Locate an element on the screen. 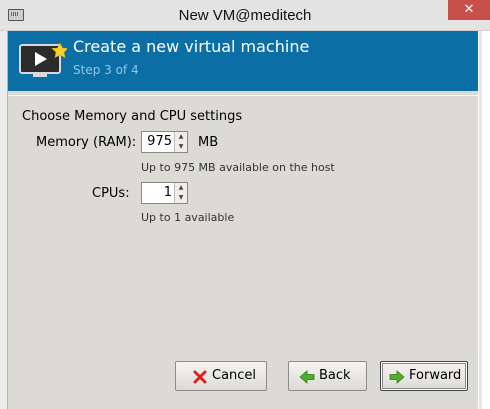 The height and width of the screenshot is (409, 490). window-titlebar: New VM@meditech ✕ is located at coordinates (245, 15).